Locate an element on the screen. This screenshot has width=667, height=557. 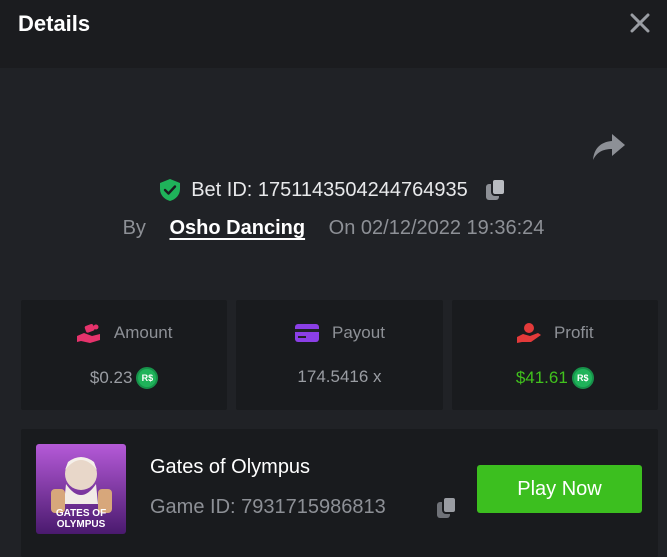
verified-shield-icon is located at coordinates (170, 190).